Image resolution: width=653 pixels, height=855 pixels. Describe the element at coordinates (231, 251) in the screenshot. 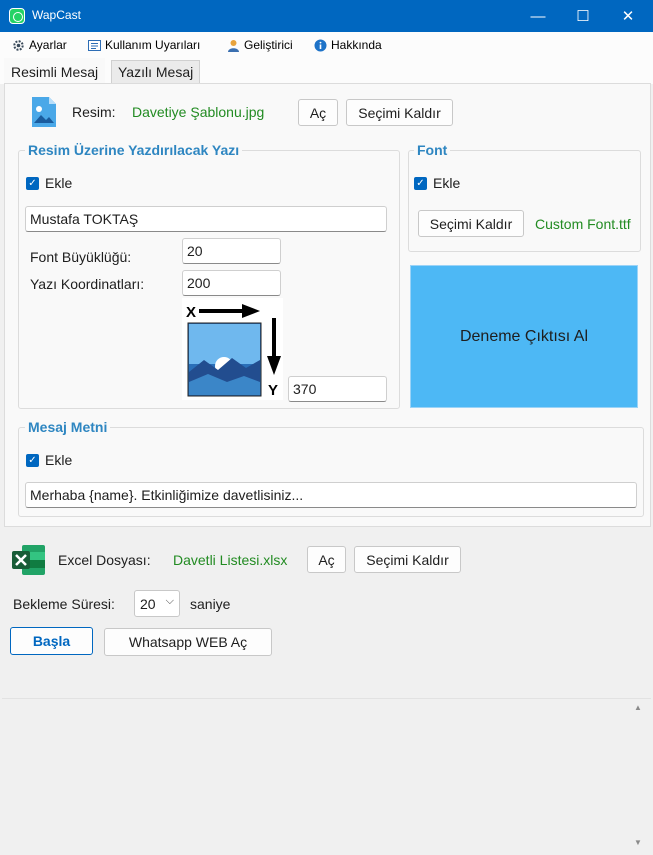

I see `font-size-input: 20` at that location.